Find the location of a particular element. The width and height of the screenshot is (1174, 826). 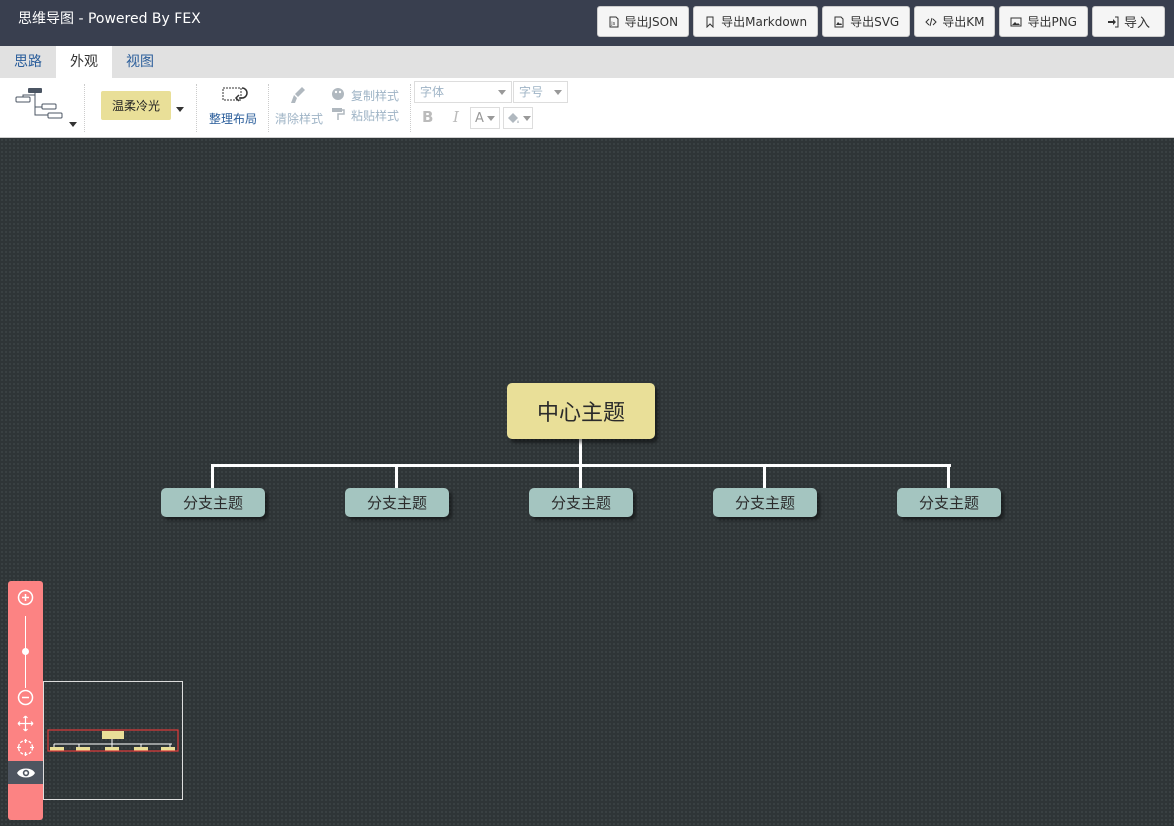

export-km-button: 导出KM is located at coordinates (955, 21).